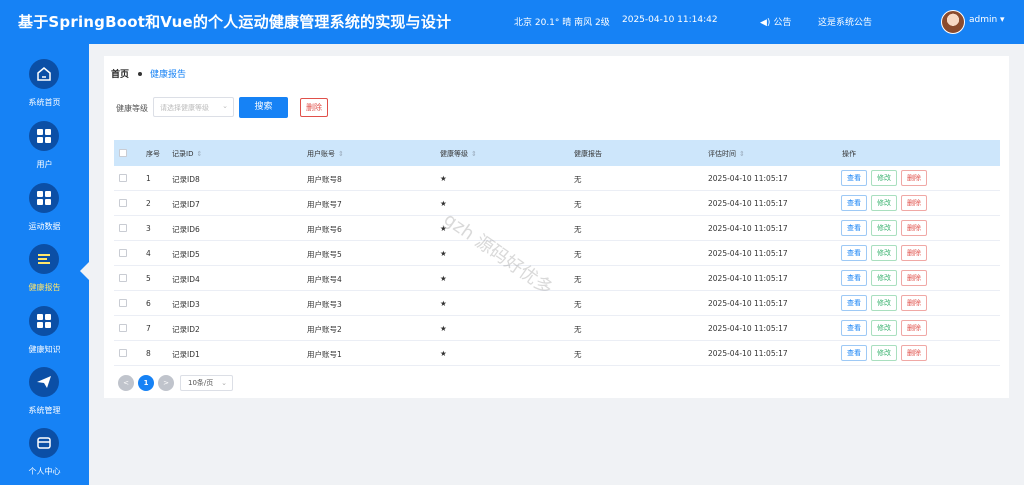  Describe the element at coordinates (557, 328) in the screenshot. I see `table-row: 7 记录ID2 用户账号2 ★ 无 2025-04-10 11:05:17 查看 修改 删除` at that location.